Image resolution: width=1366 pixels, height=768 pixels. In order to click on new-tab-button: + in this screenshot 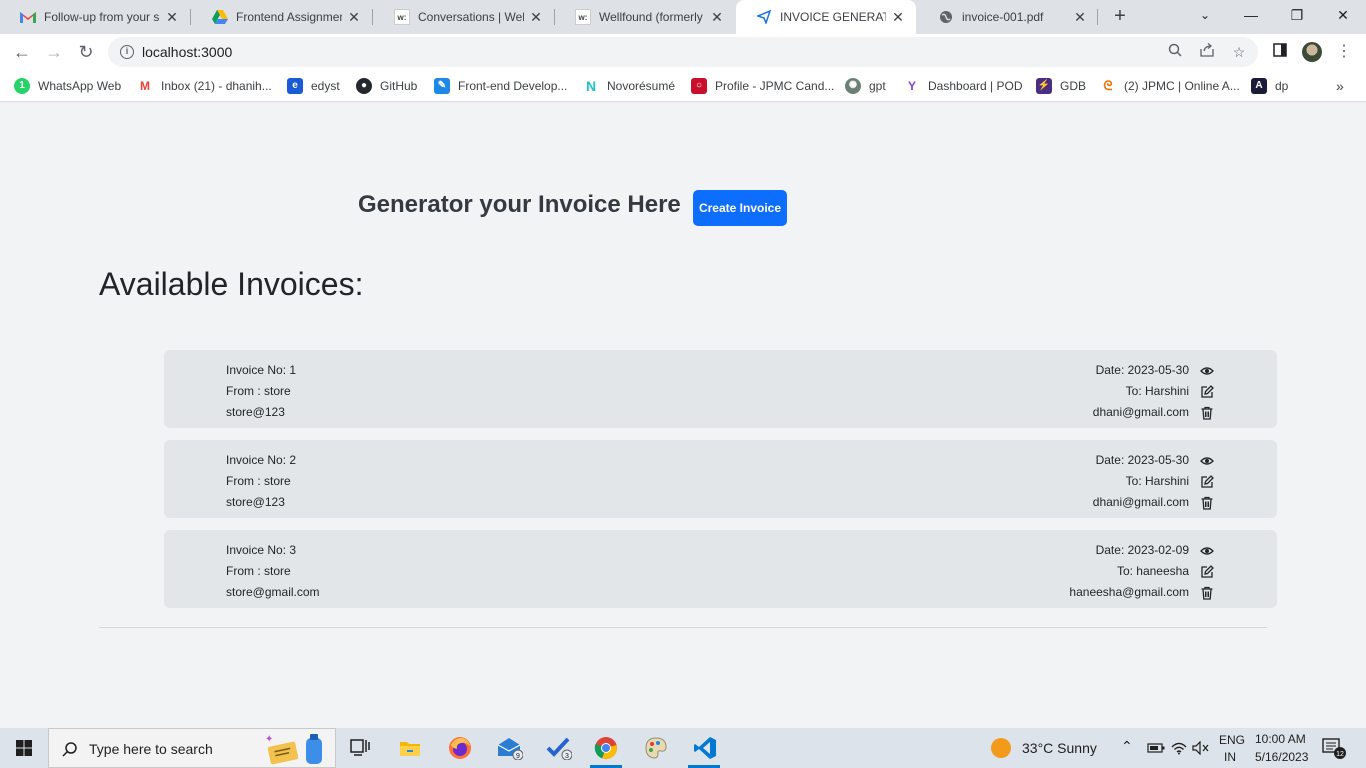, I will do `click(1120, 17)`.